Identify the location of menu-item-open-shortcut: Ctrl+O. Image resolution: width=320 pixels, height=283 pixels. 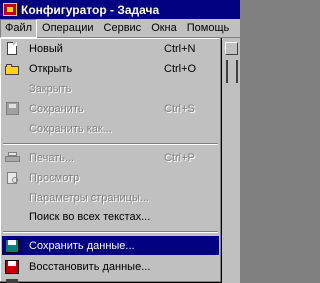
(180, 68).